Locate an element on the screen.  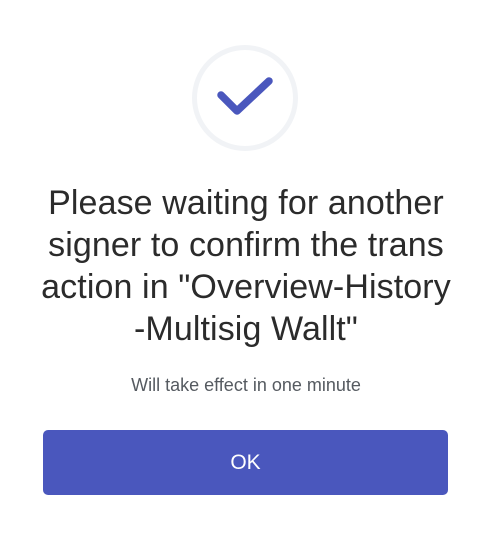
success-icon-ring is located at coordinates (245, 98).